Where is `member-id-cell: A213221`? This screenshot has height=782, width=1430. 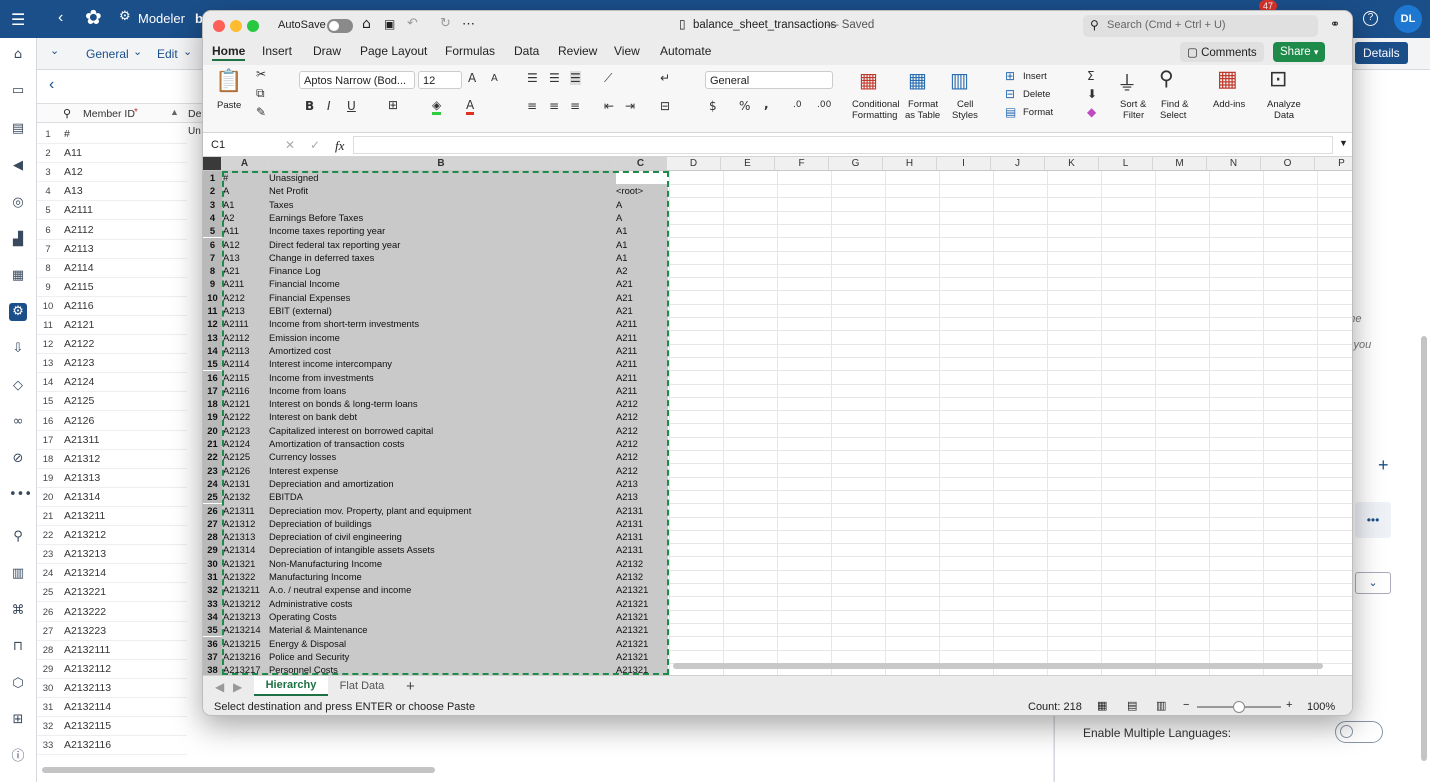
member-id-cell: A213221 is located at coordinates (85, 592).